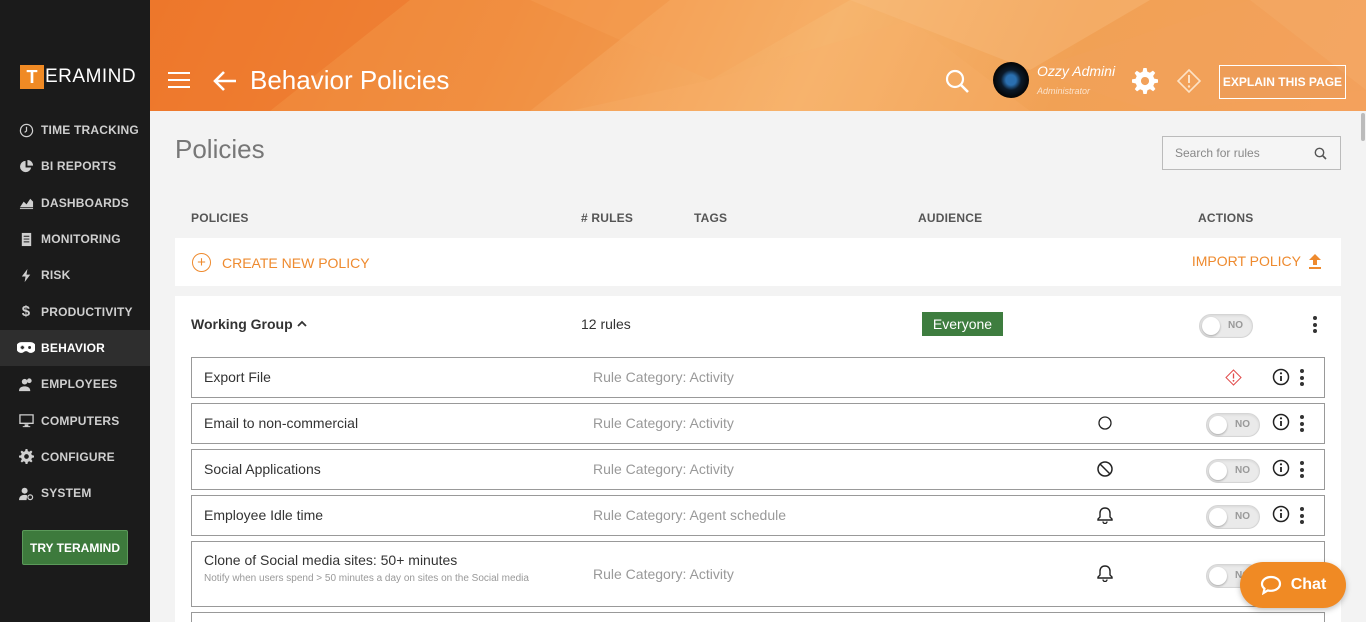 The width and height of the screenshot is (1366, 622). I want to click on search-rules-field, so click(1251, 153).